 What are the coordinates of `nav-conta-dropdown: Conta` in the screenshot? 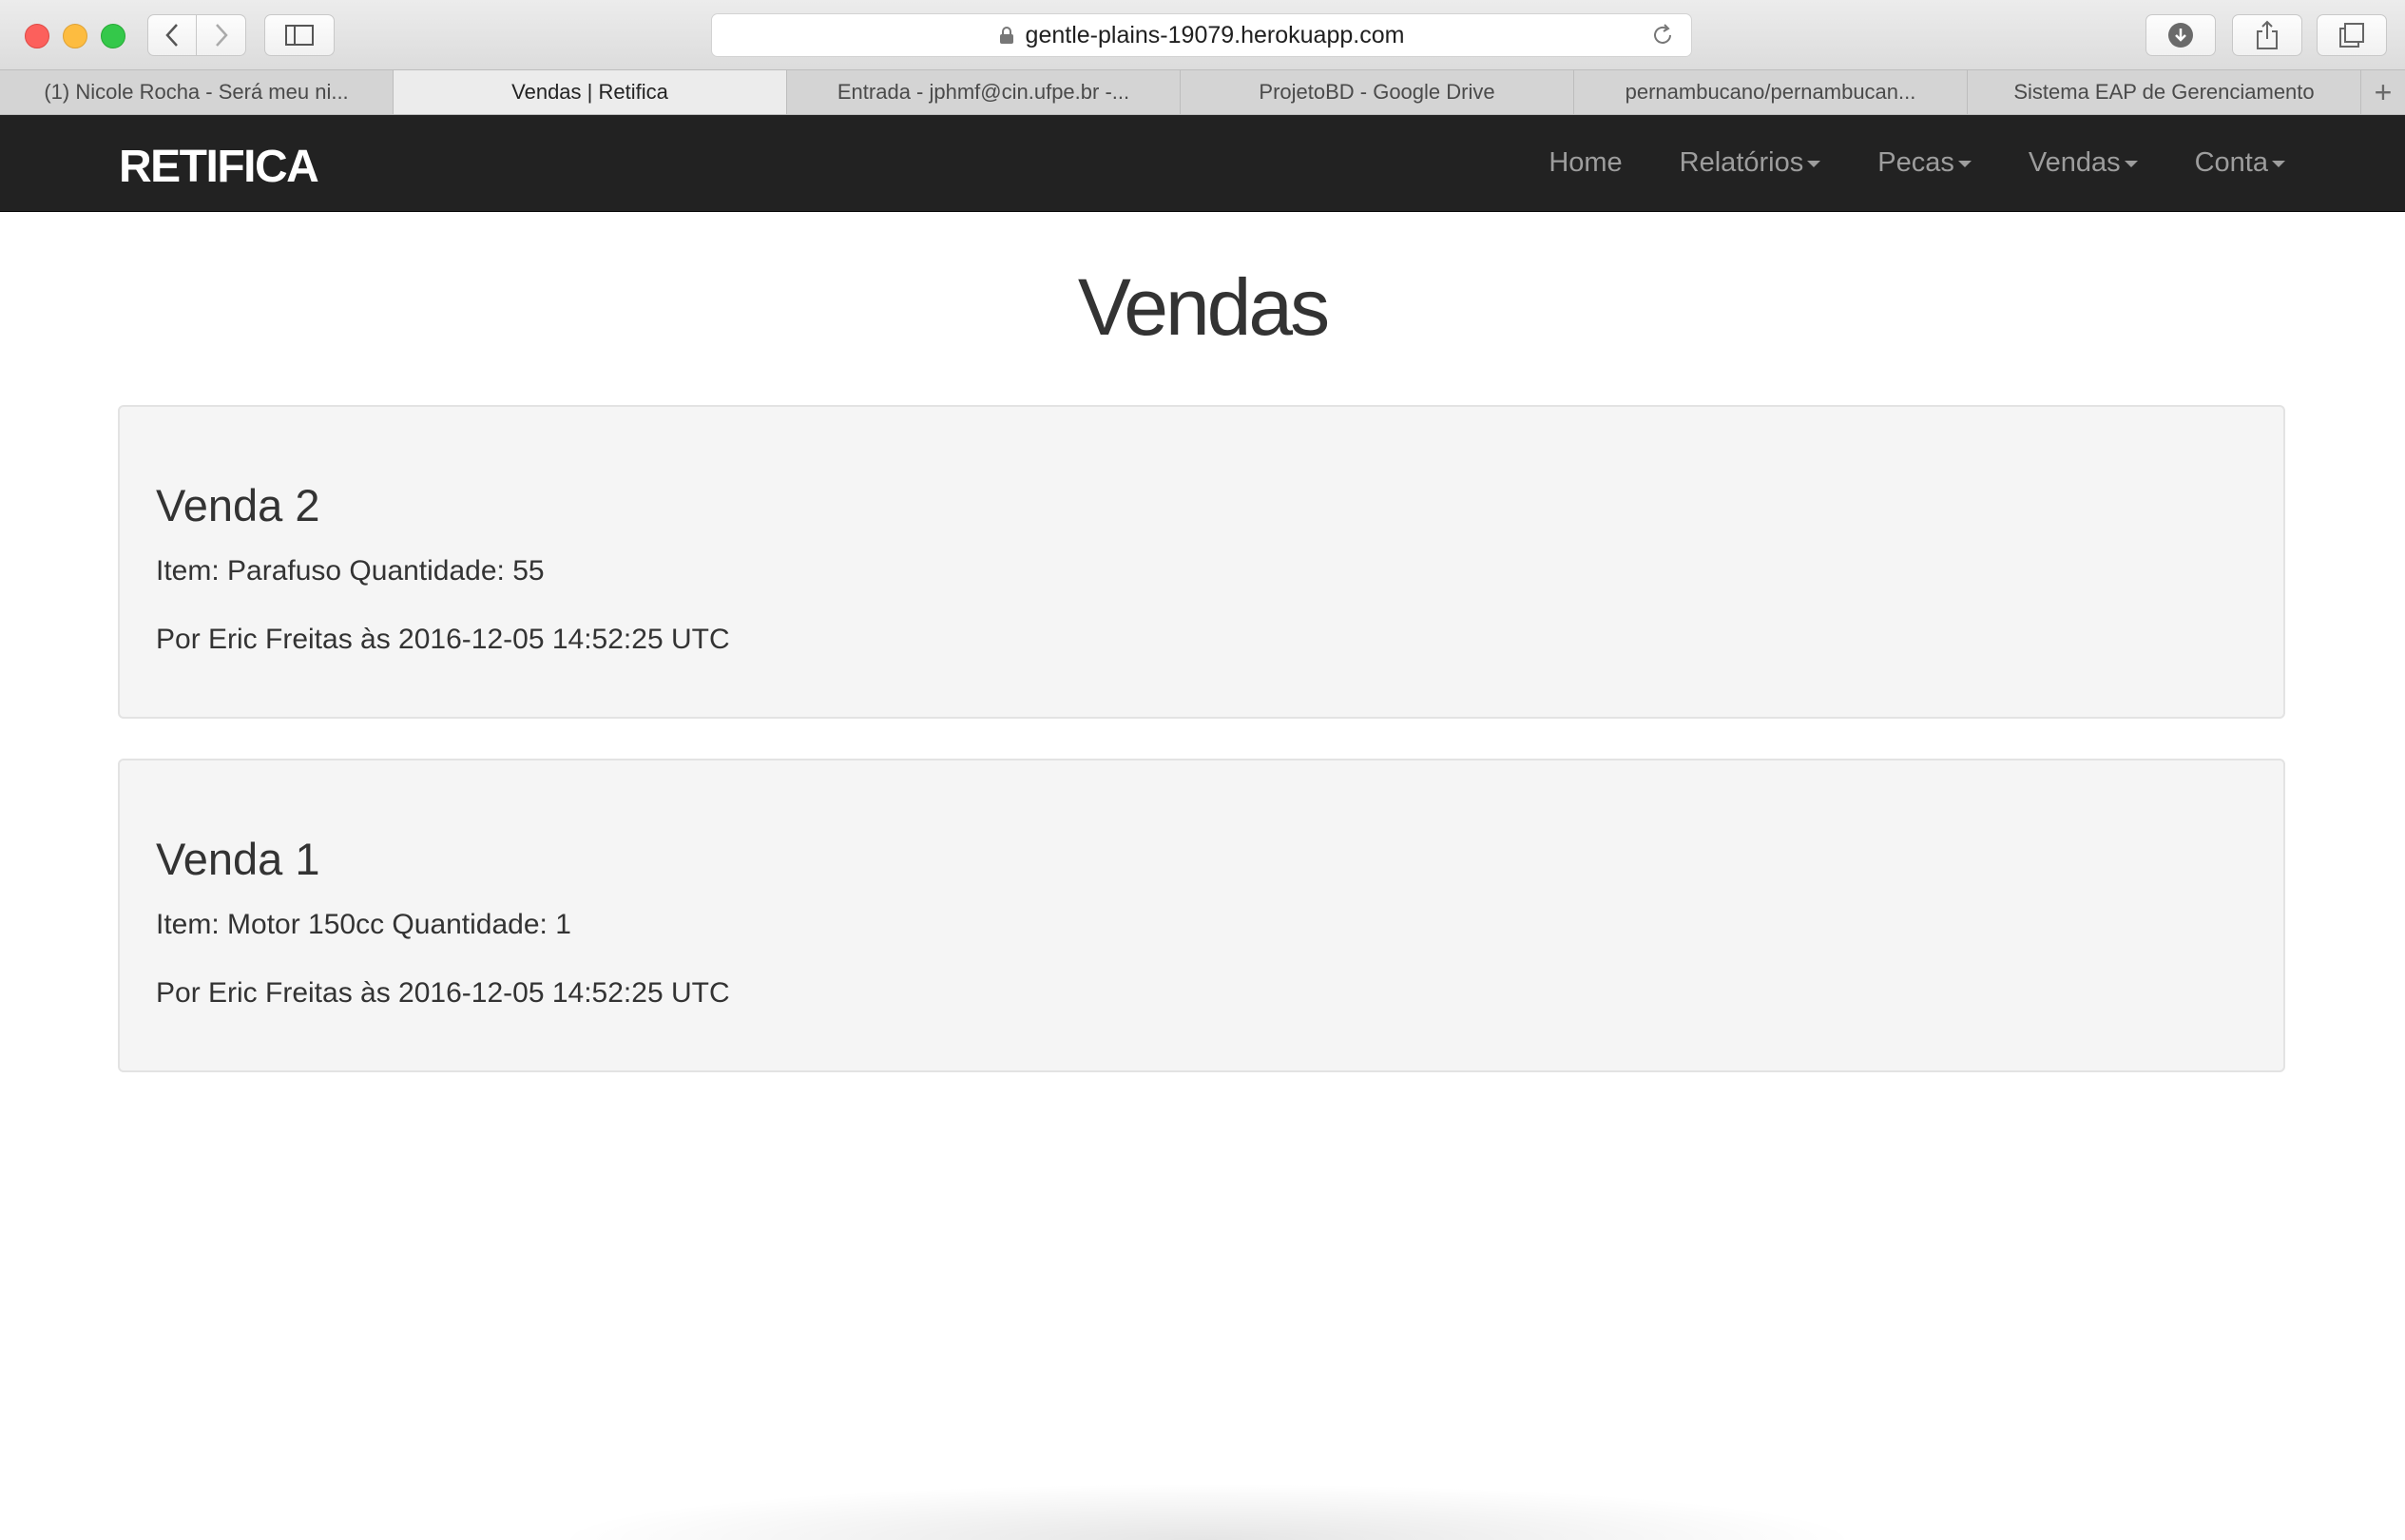 It's located at (2240, 163).